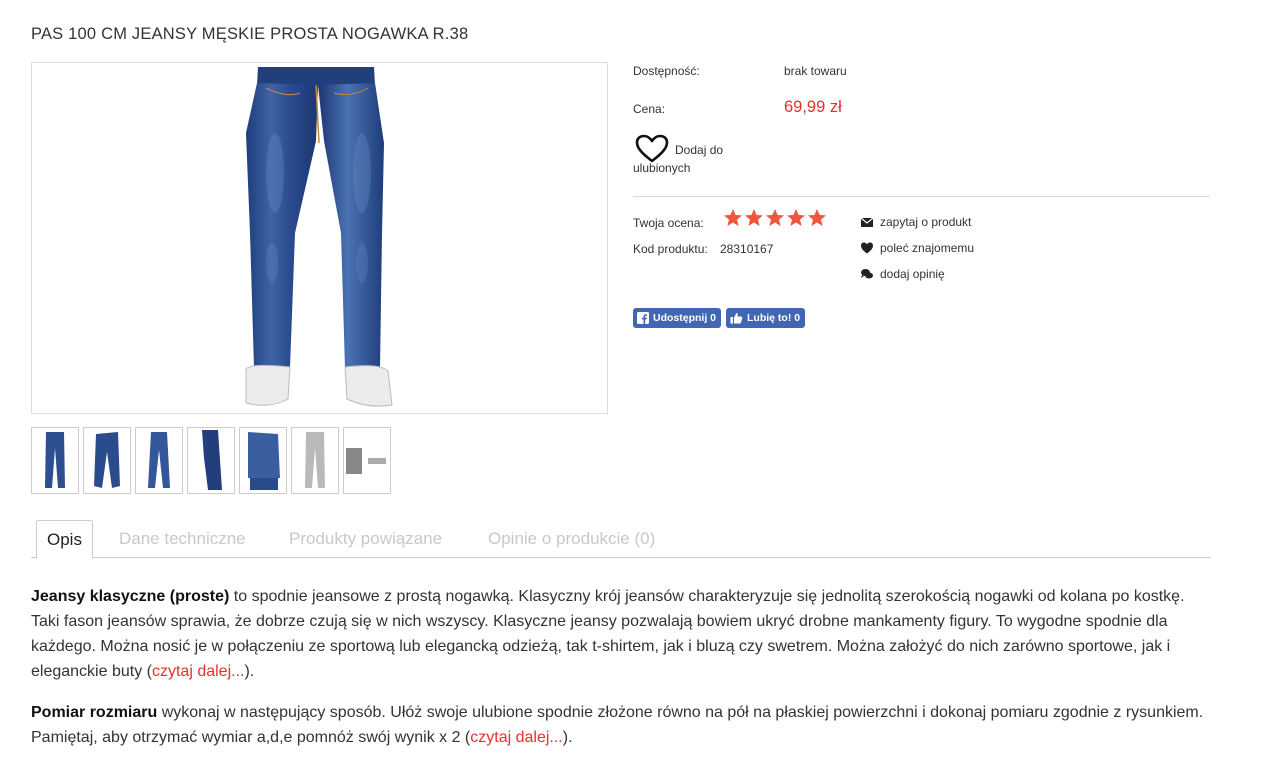 This screenshot has width=1265, height=766. What do you see at coordinates (774, 318) in the screenshot?
I see `like-label: Lubię to! 0` at bounding box center [774, 318].